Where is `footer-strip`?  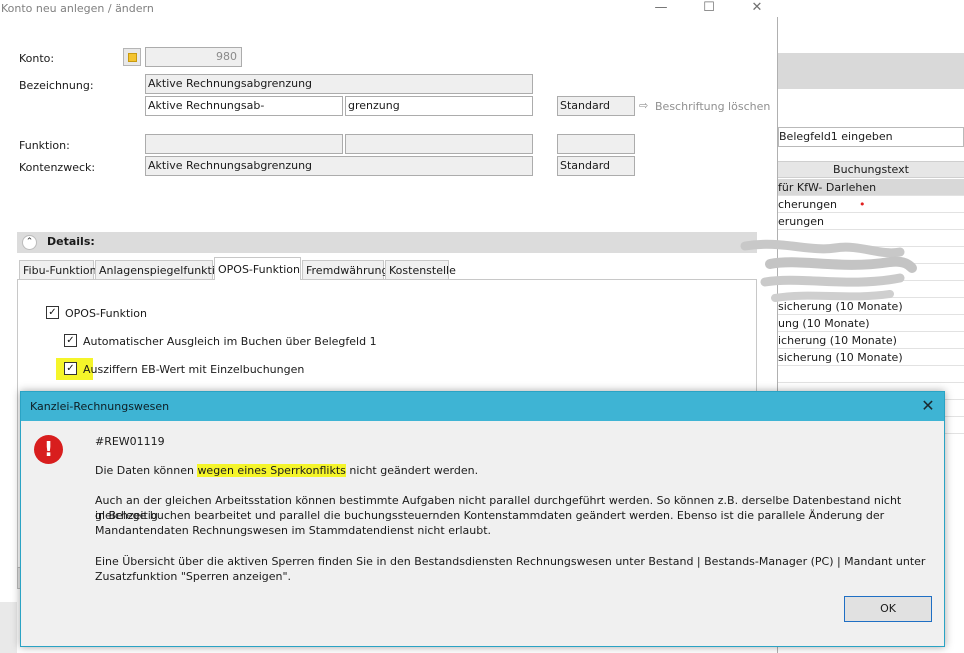
footer-strip is located at coordinates (8, 627).